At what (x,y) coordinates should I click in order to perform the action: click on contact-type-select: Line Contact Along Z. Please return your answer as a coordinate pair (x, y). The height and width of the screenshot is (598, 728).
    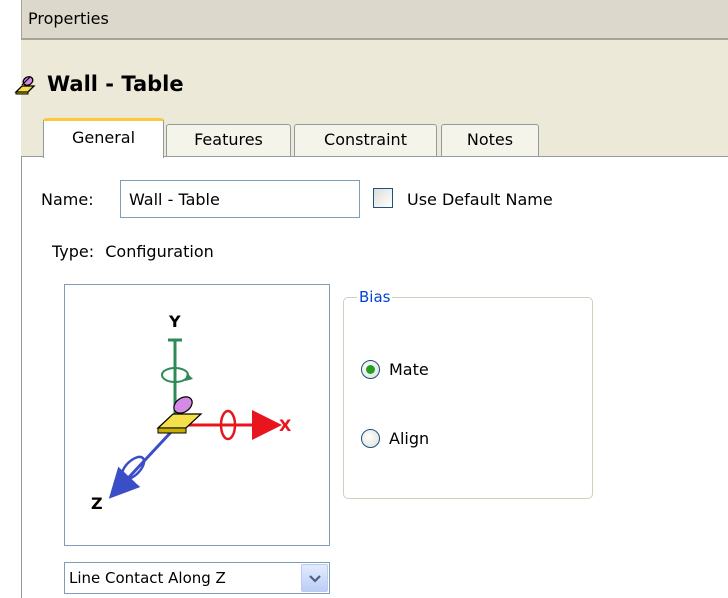
    Looking at the image, I should click on (197, 578).